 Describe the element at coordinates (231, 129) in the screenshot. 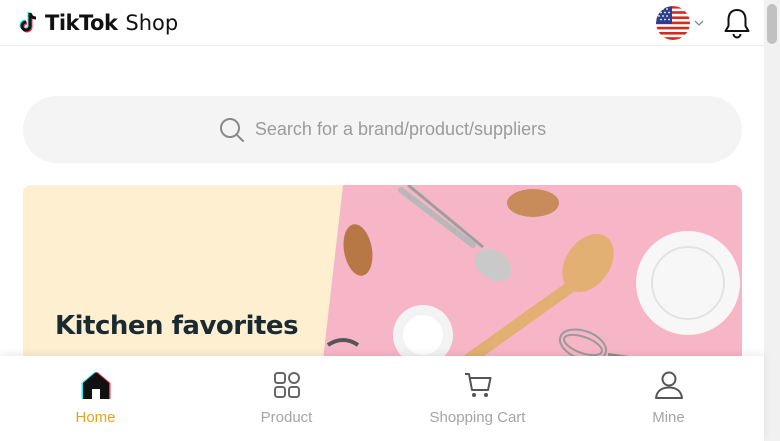

I see `search-icon` at that location.